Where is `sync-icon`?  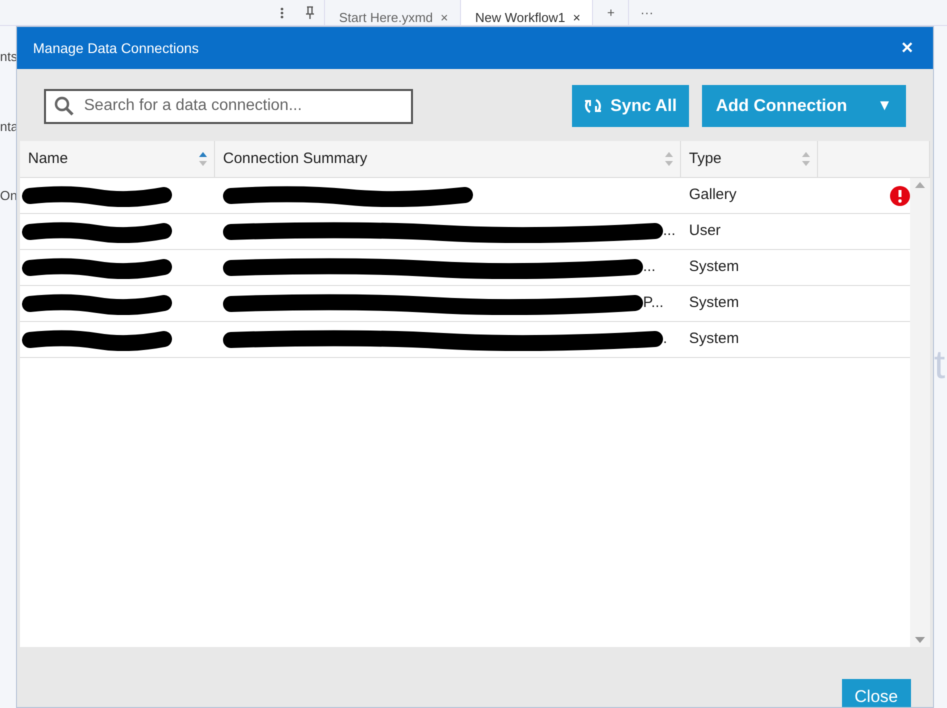 sync-icon is located at coordinates (593, 106).